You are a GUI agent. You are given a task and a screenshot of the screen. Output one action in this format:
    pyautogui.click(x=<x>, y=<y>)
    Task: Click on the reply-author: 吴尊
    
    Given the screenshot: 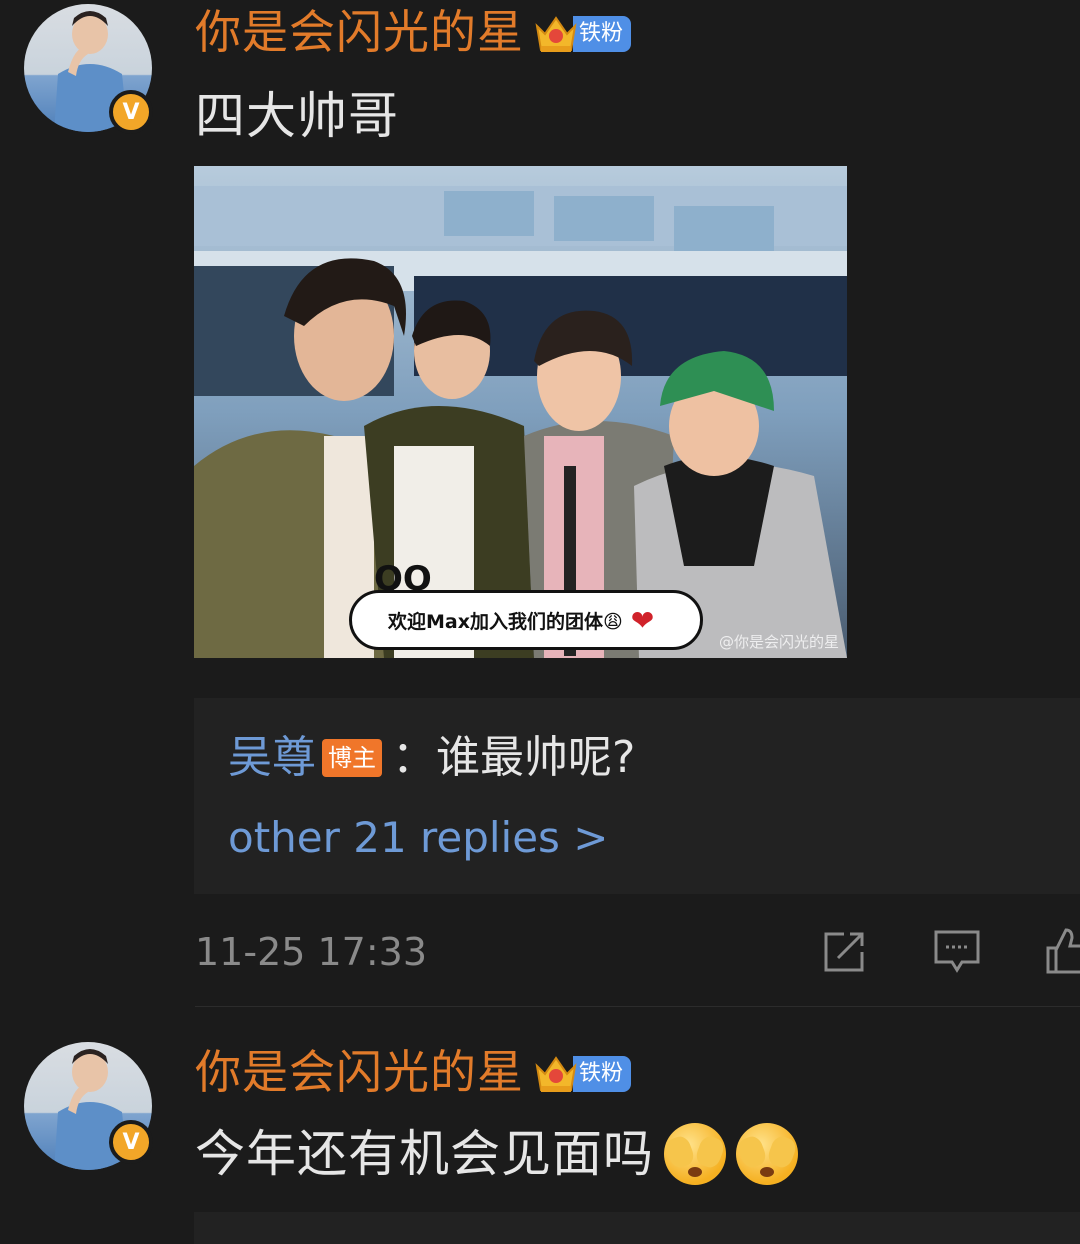 What is the action you would take?
    pyautogui.click(x=272, y=758)
    